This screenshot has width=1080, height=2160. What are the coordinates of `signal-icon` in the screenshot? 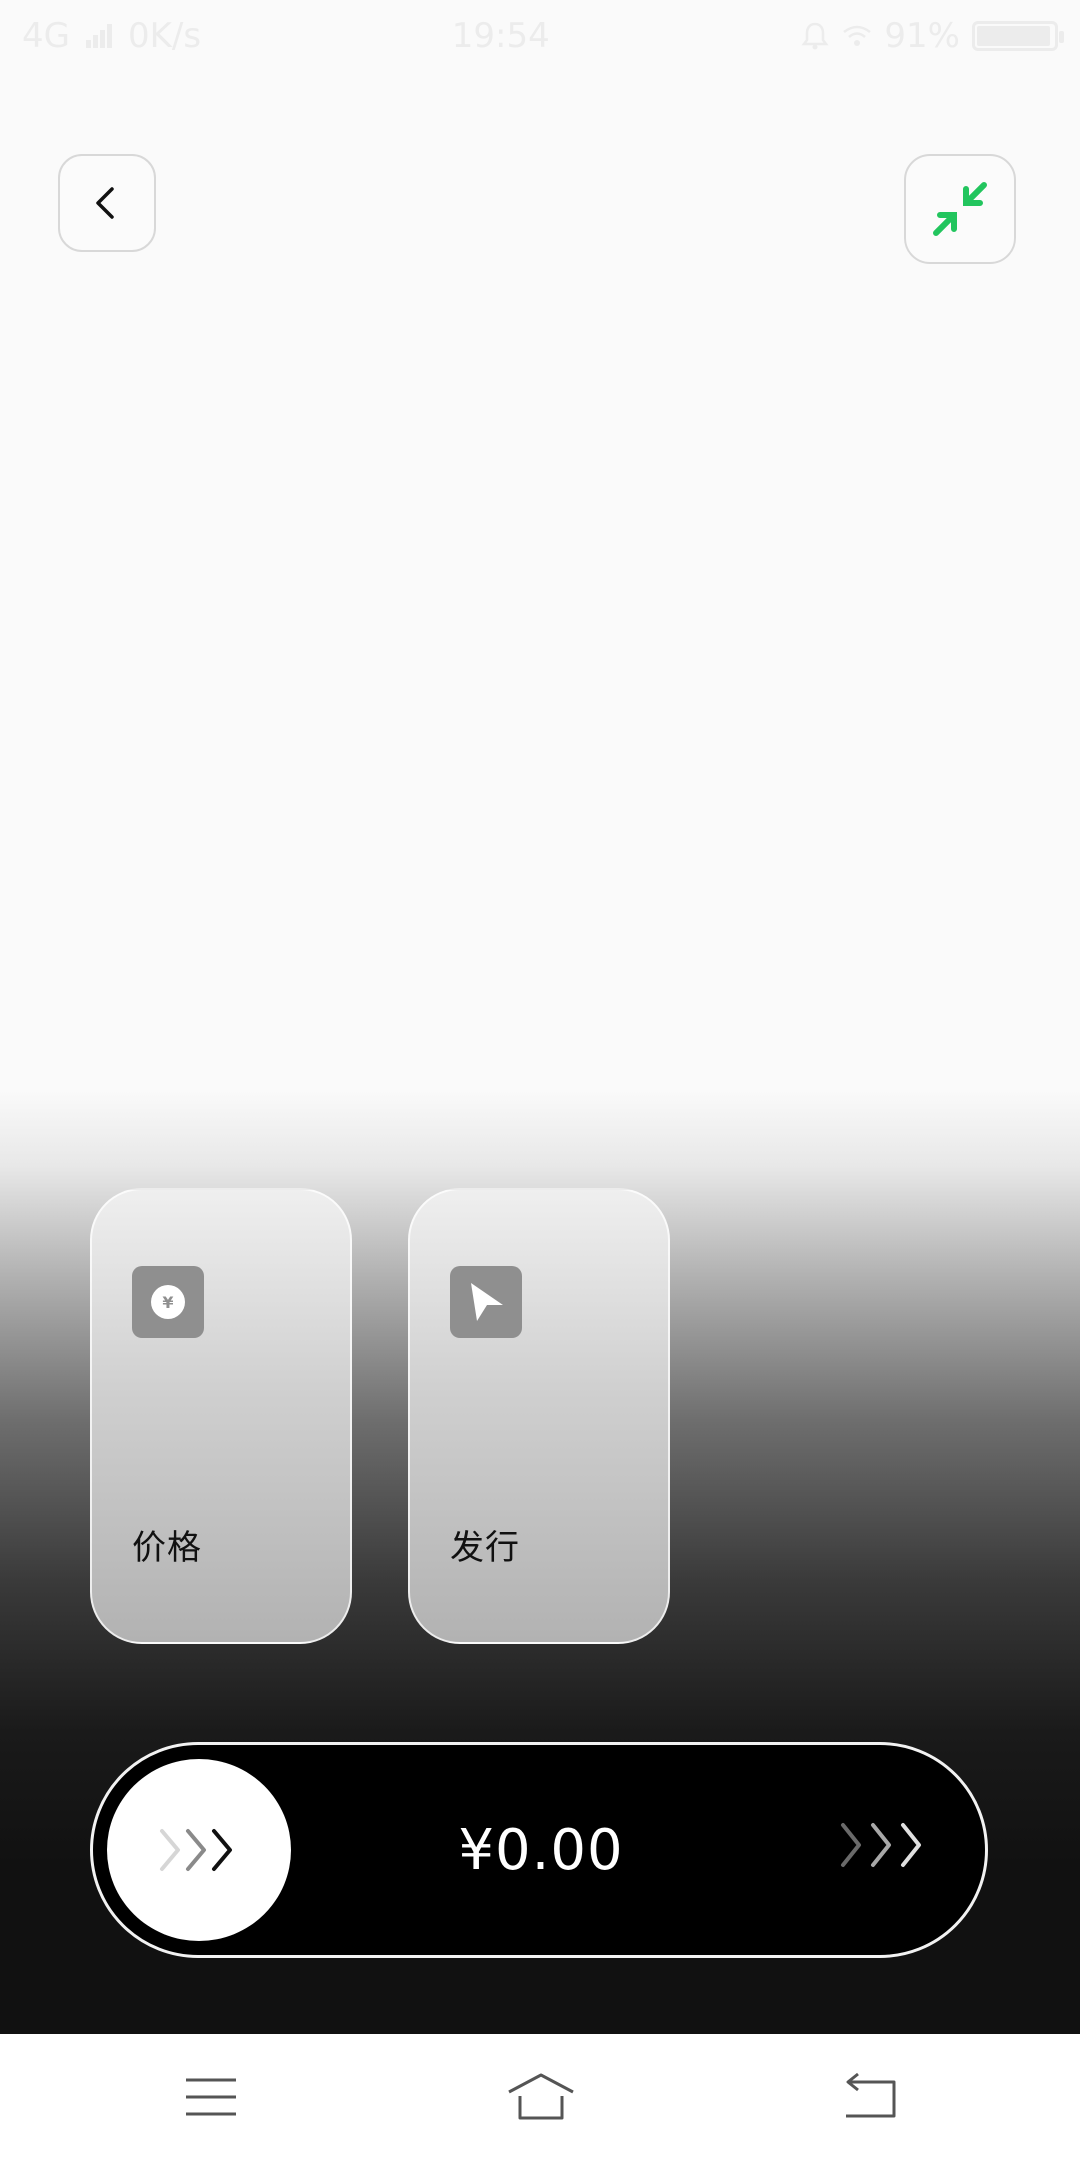 It's located at (98, 36).